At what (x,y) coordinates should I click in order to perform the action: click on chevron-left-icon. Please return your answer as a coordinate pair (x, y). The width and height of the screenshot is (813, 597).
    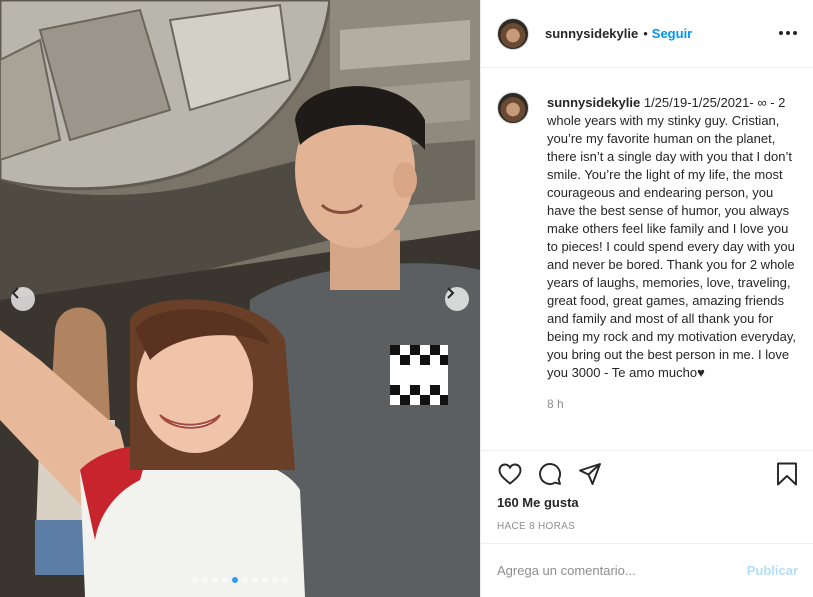
    Looking at the image, I should click on (15, 293).